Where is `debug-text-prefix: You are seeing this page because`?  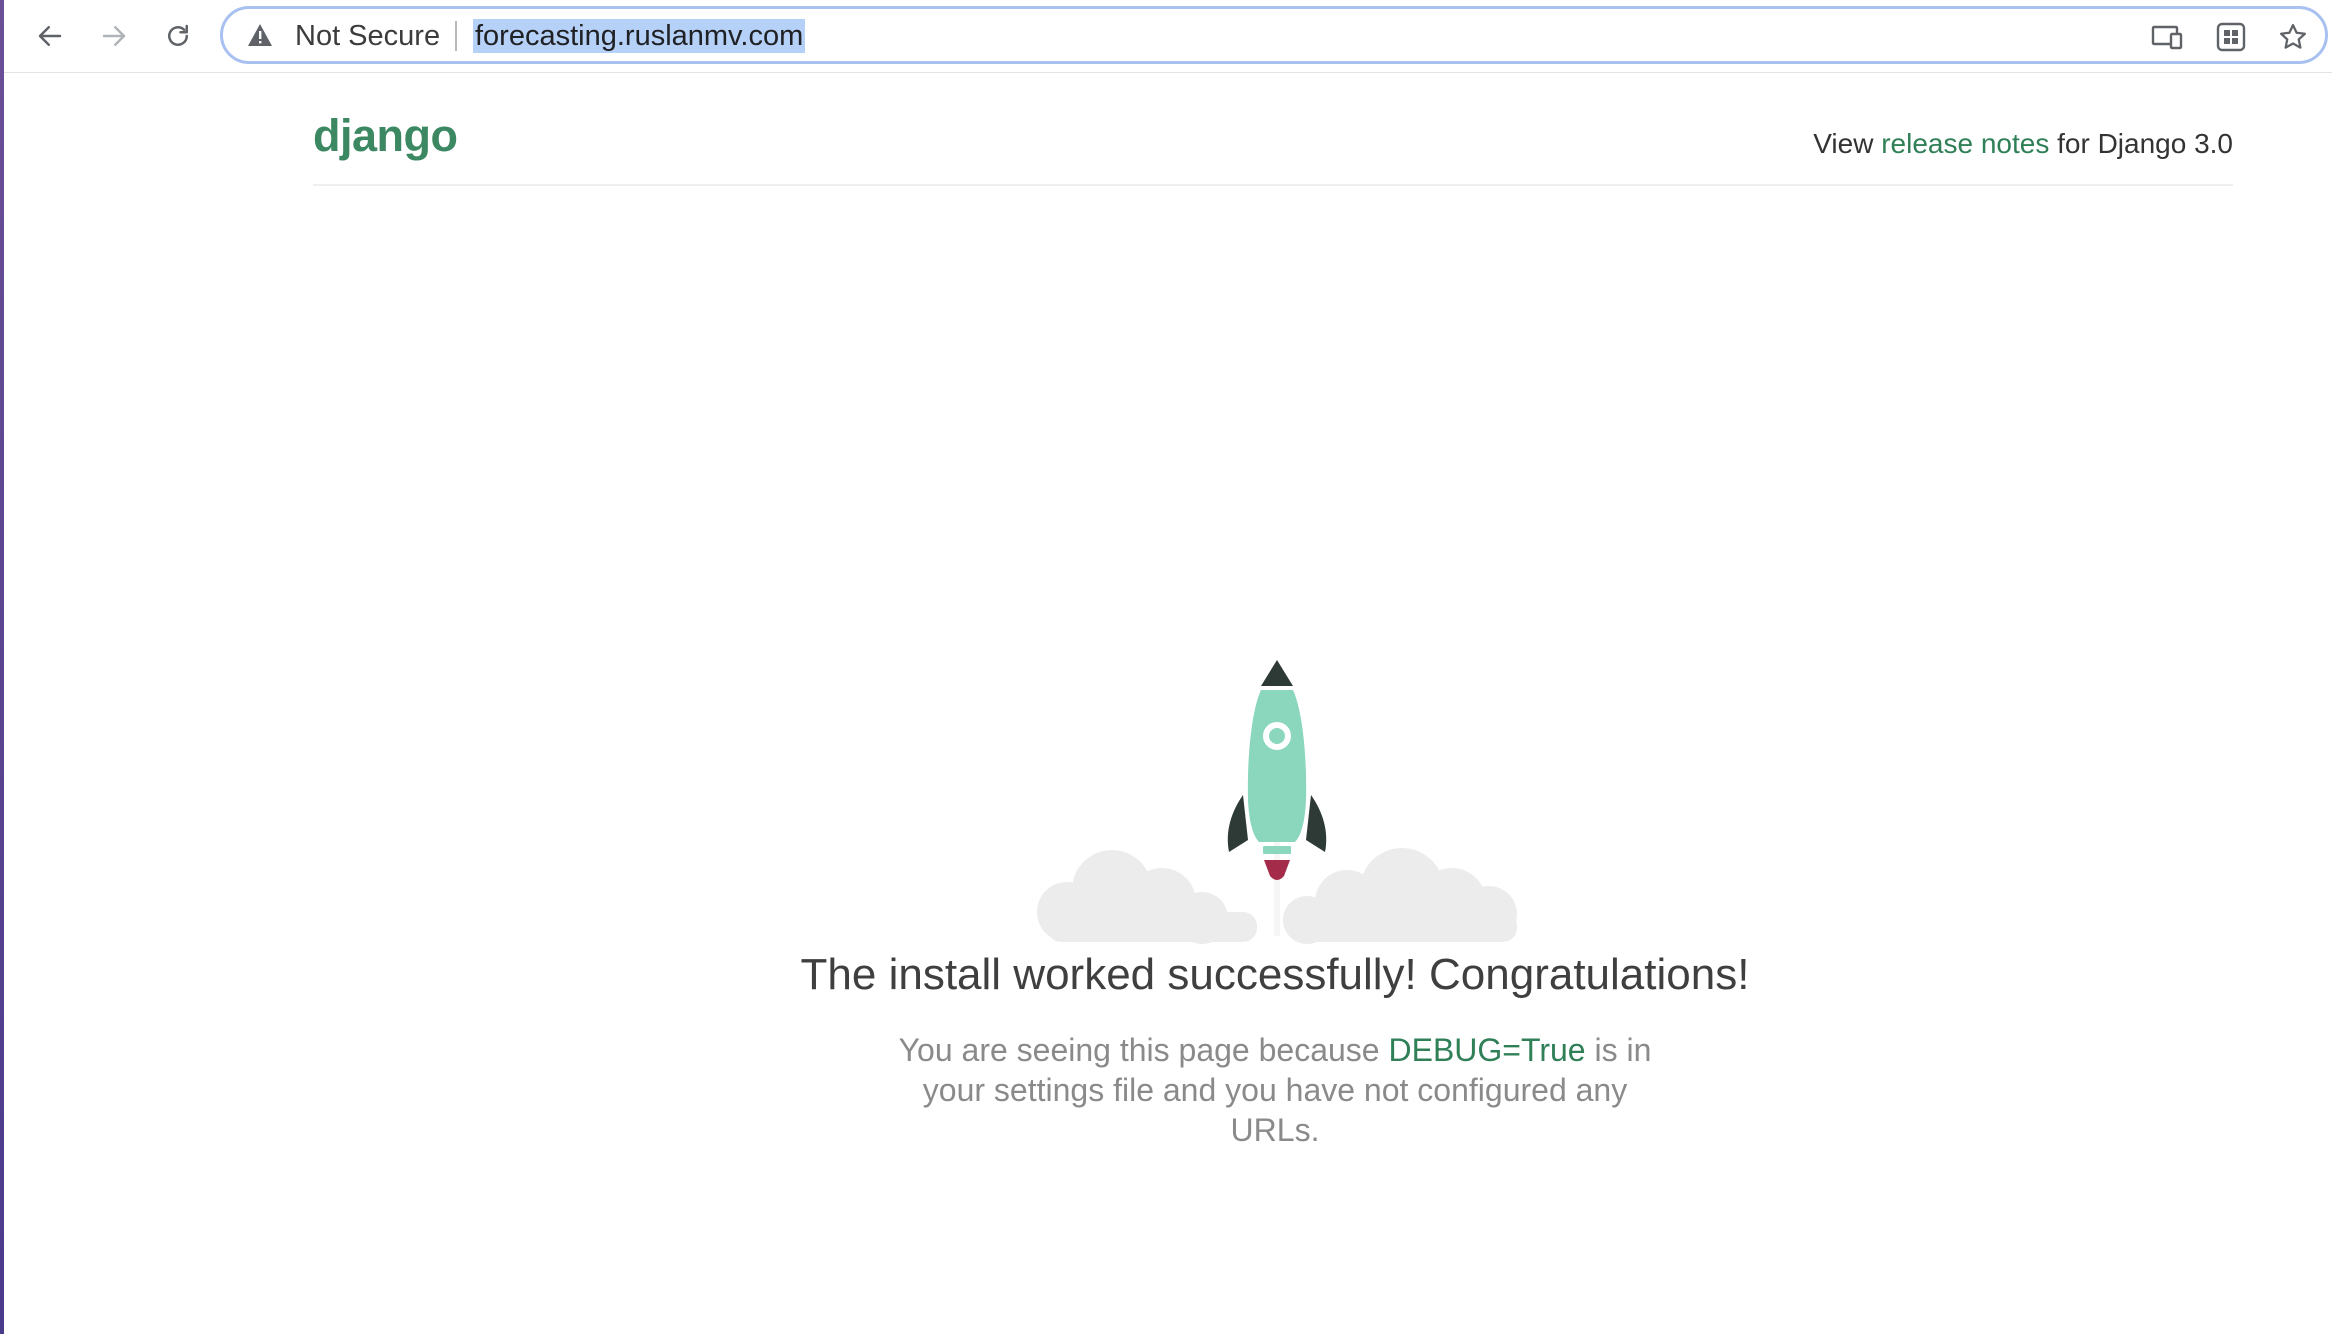 debug-text-prefix: You are seeing this page because is located at coordinates (1143, 1050).